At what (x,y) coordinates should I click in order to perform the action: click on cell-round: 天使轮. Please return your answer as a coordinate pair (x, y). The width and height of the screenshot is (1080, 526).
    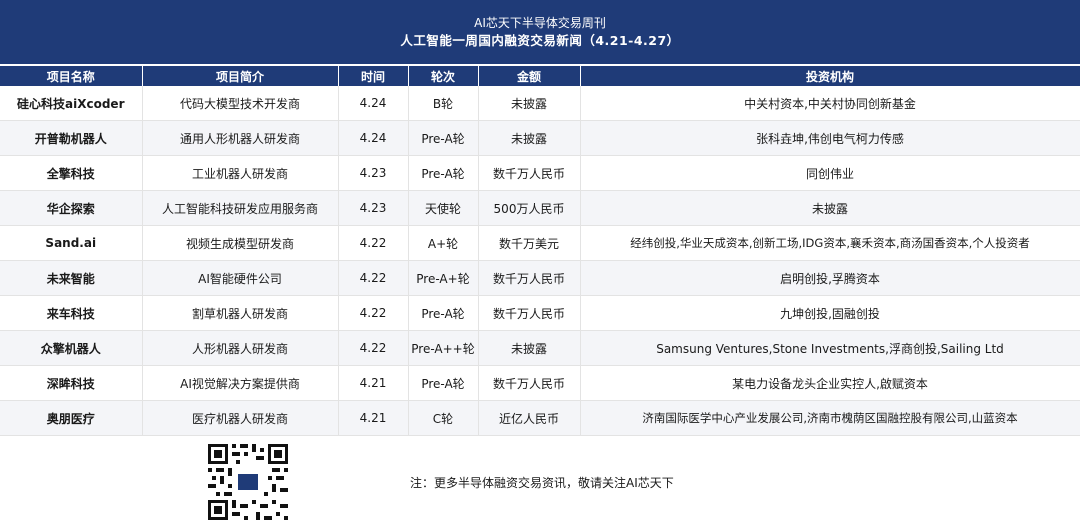
    Looking at the image, I should click on (443, 208).